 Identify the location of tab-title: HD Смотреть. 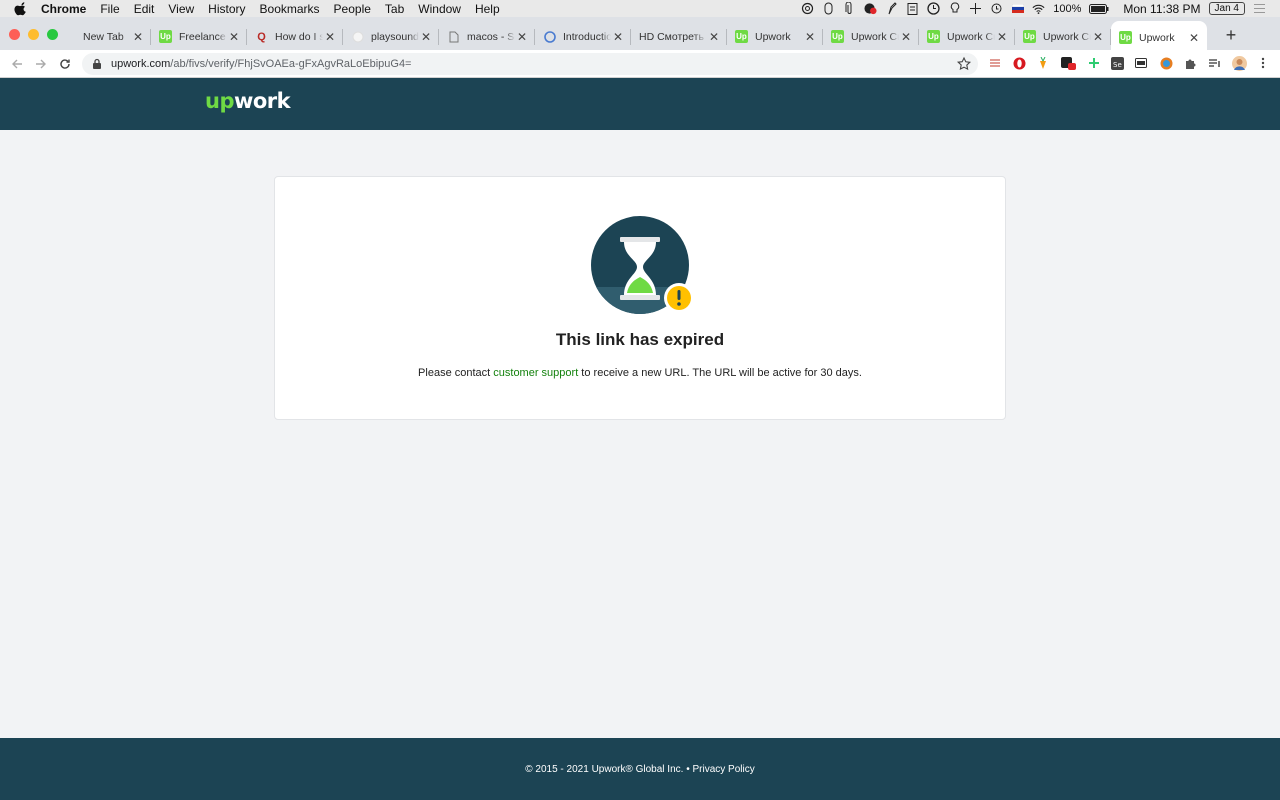
(671, 36).